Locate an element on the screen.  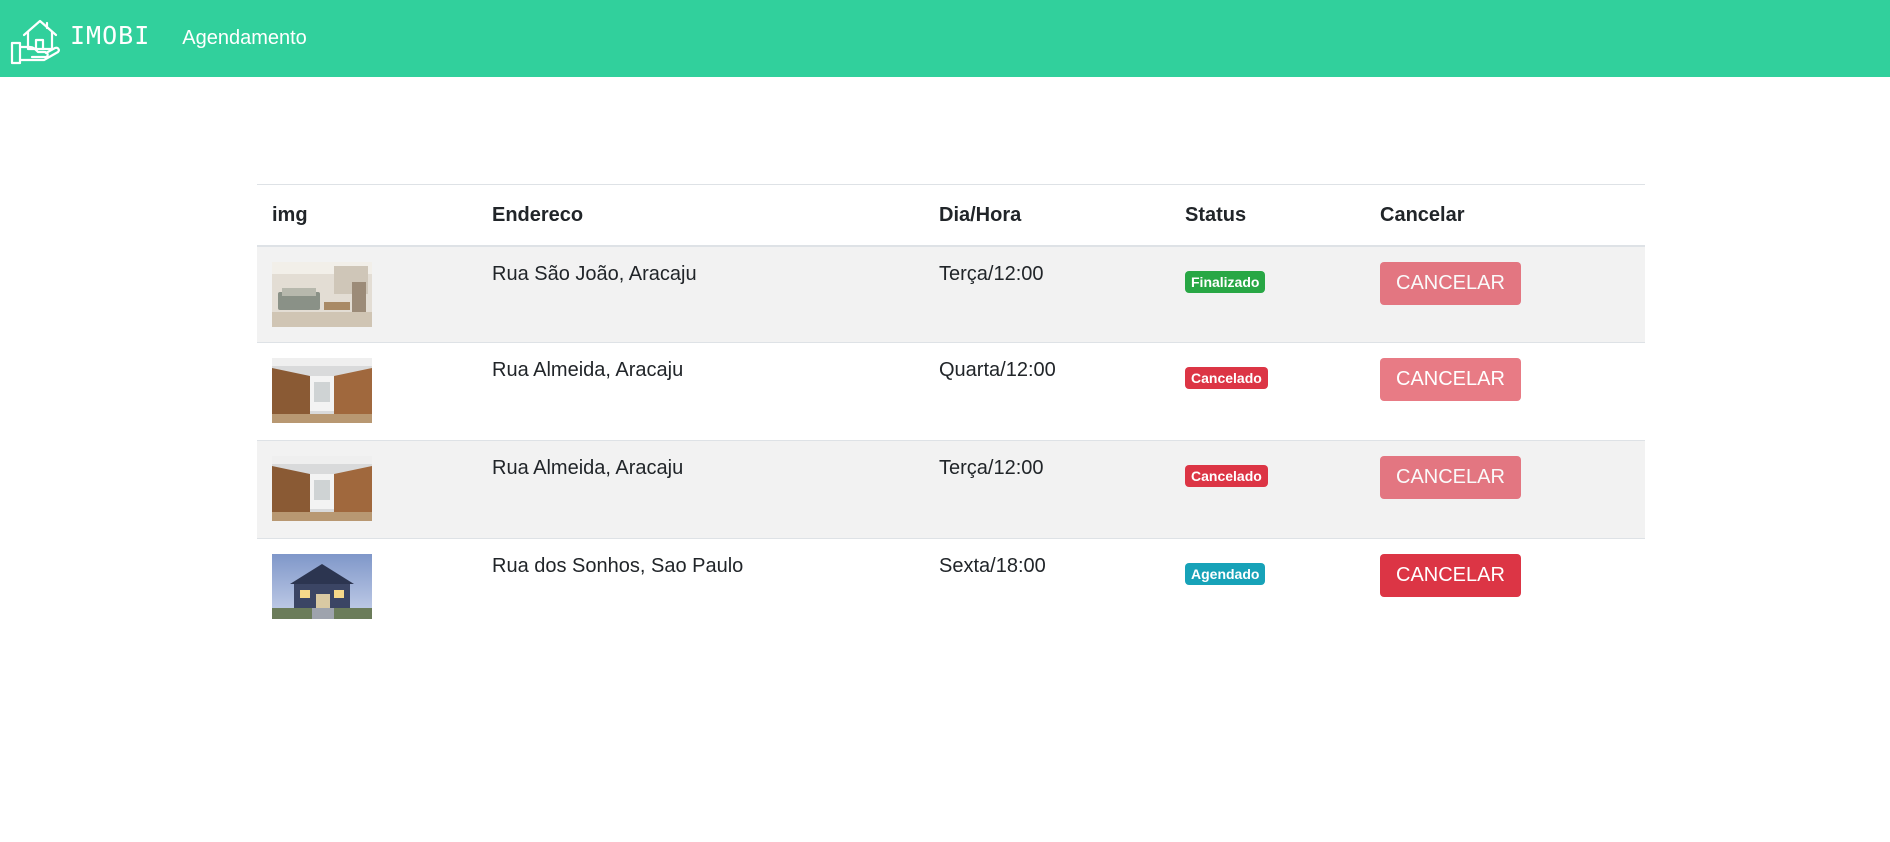
nav-link-agendamento: Agendamento is located at coordinates (244, 38).